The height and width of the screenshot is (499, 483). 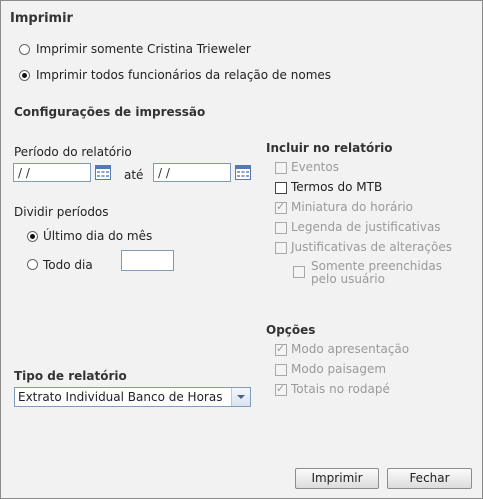 I want to click on footer-totals-label: Totais no rodapé, so click(x=340, y=389).